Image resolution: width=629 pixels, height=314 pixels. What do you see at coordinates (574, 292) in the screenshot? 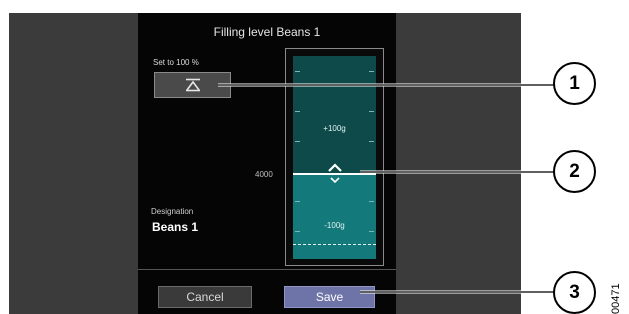
I see `callout-3: 3` at bounding box center [574, 292].